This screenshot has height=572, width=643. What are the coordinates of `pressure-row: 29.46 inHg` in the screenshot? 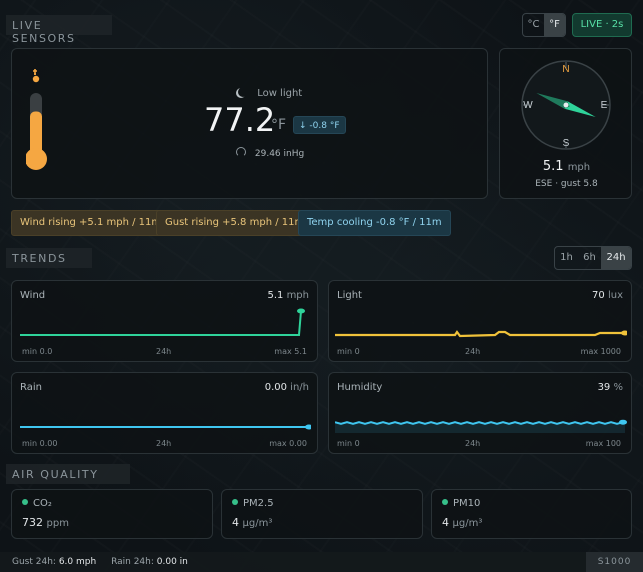 It's located at (270, 153).